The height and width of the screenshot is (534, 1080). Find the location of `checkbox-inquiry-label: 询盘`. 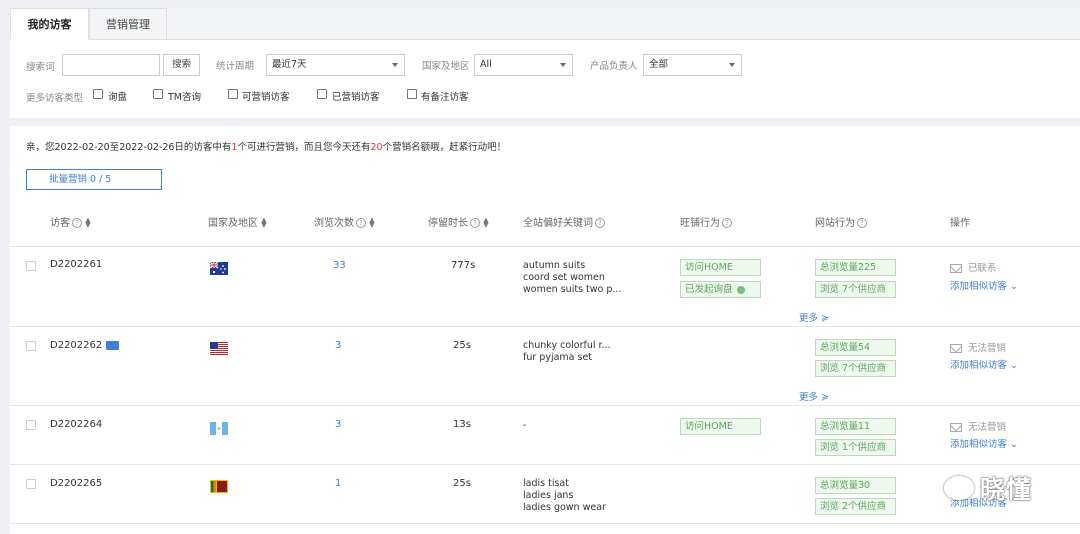

checkbox-inquiry-label: 询盘 is located at coordinates (118, 97).